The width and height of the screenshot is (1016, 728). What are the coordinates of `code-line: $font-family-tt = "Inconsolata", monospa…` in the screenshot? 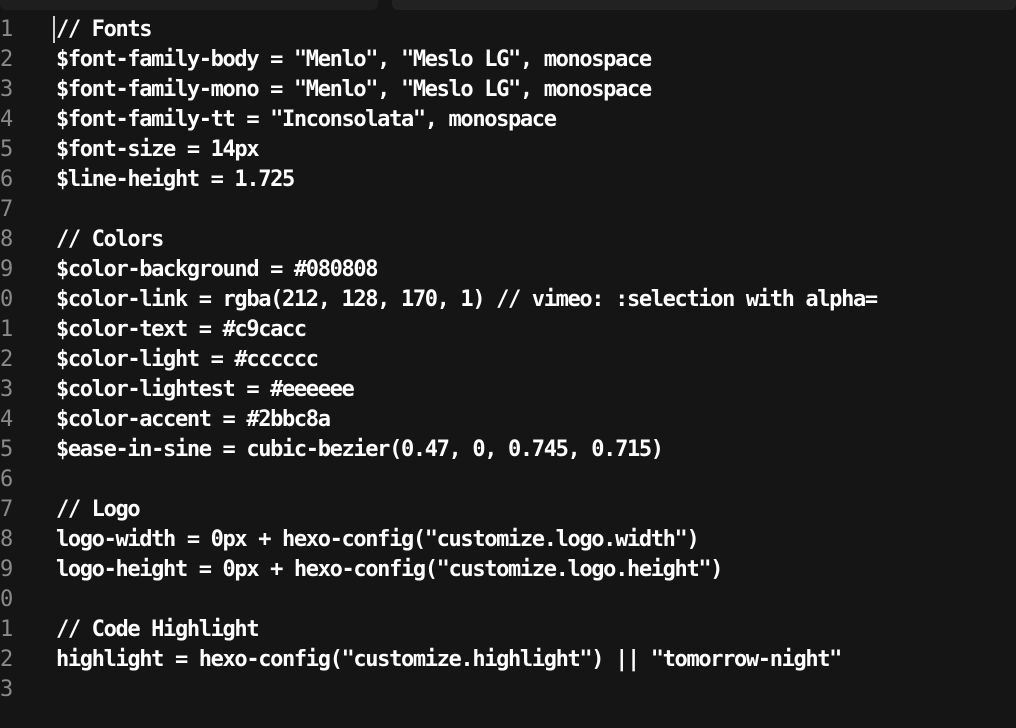 It's located at (536, 120).